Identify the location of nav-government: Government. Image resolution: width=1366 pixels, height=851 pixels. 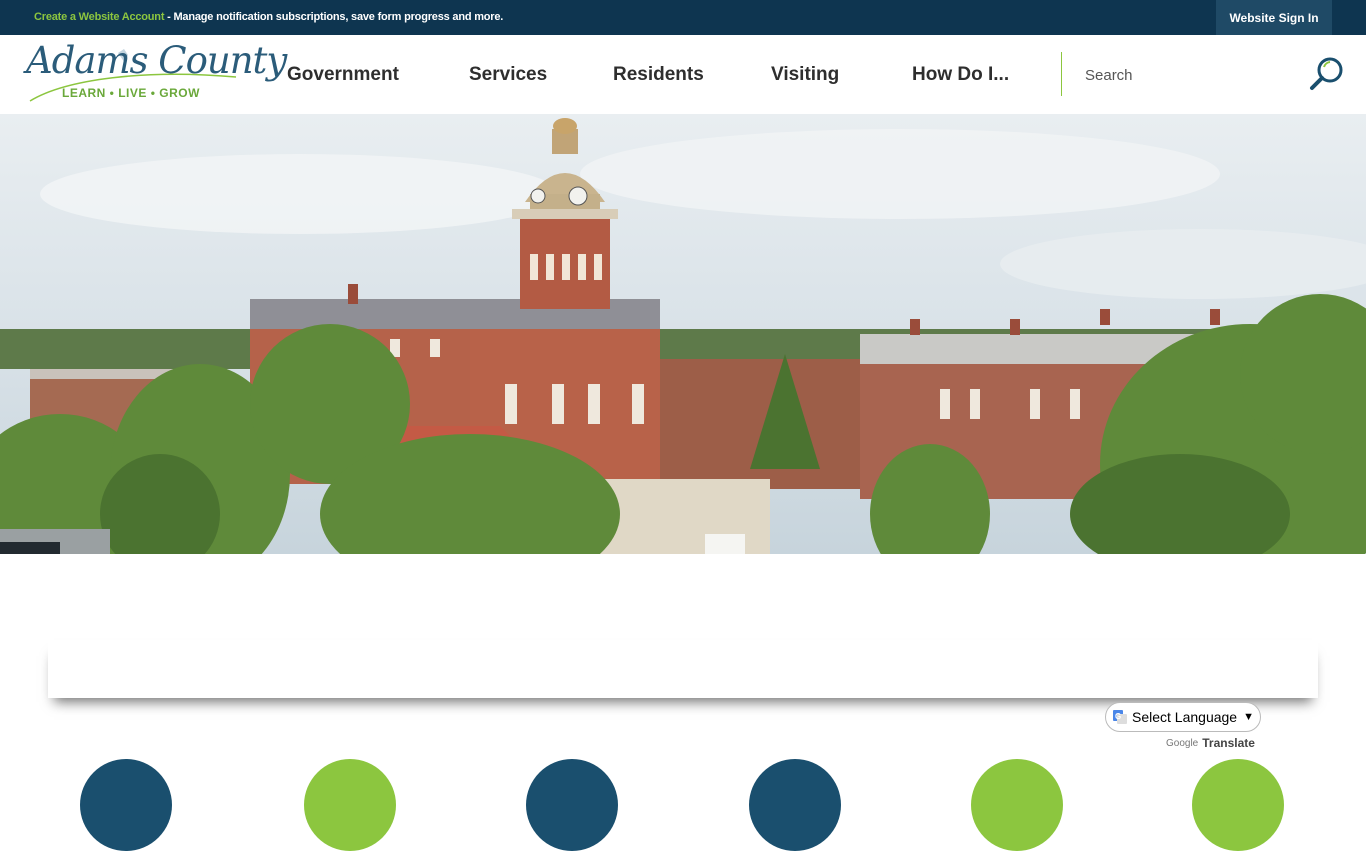
(343, 74).